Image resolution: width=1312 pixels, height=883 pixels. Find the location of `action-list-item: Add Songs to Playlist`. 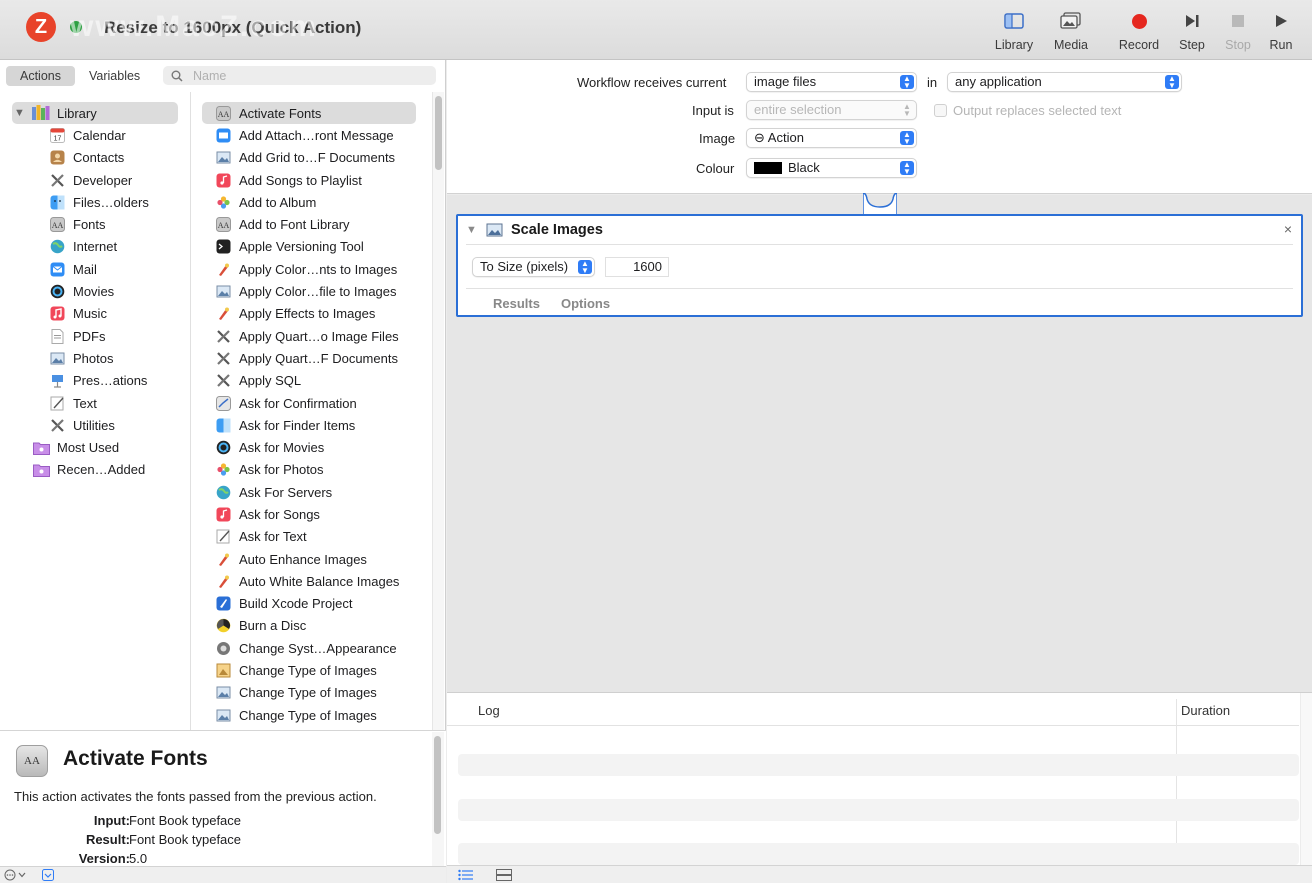

action-list-item: Add Songs to Playlist is located at coordinates (309, 180).